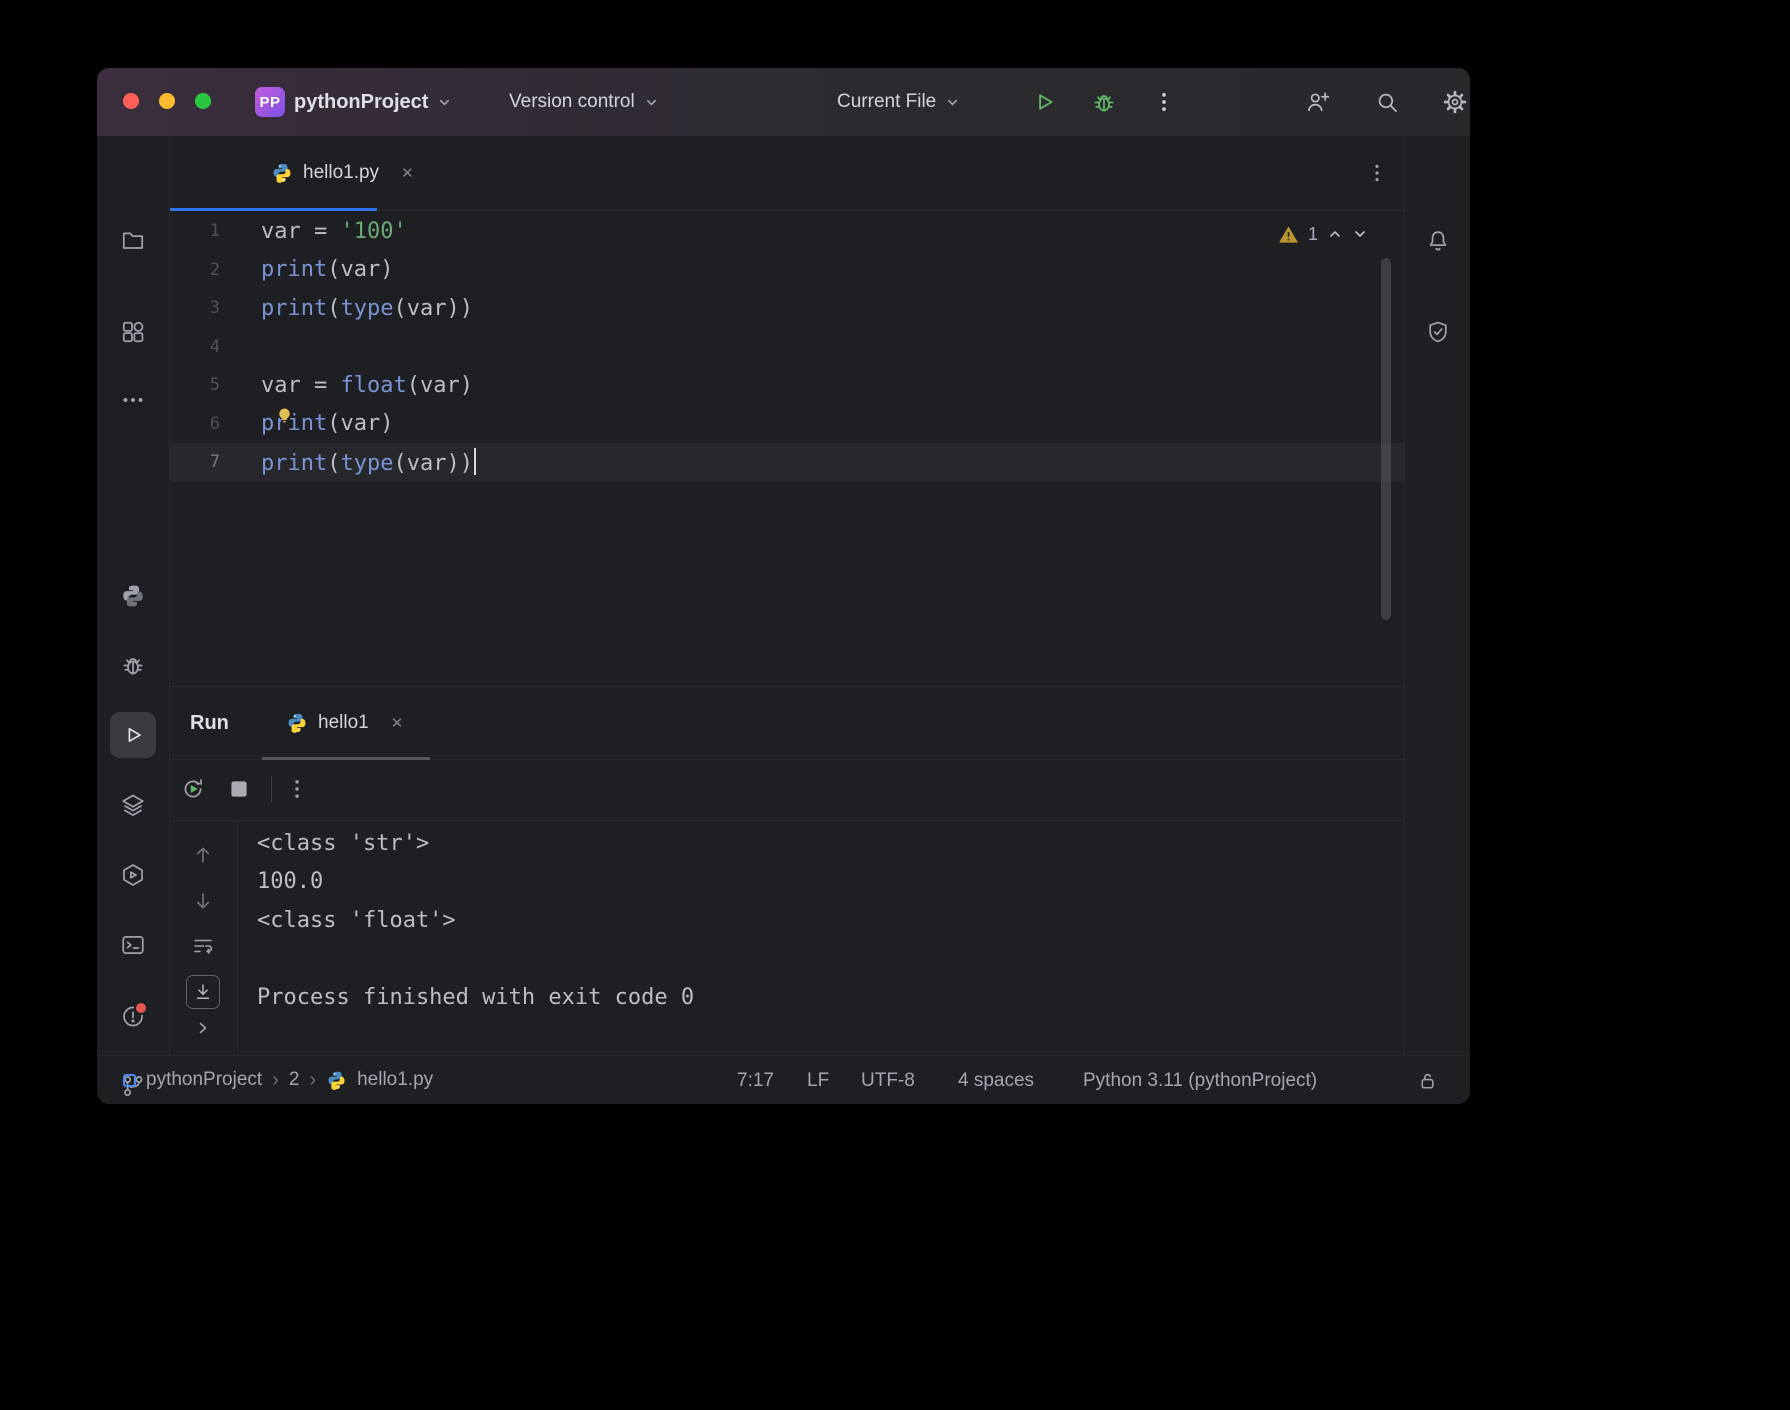 The image size is (1790, 1410). Describe the element at coordinates (284, 415) in the screenshot. I see `intention-bulb-icon` at that location.